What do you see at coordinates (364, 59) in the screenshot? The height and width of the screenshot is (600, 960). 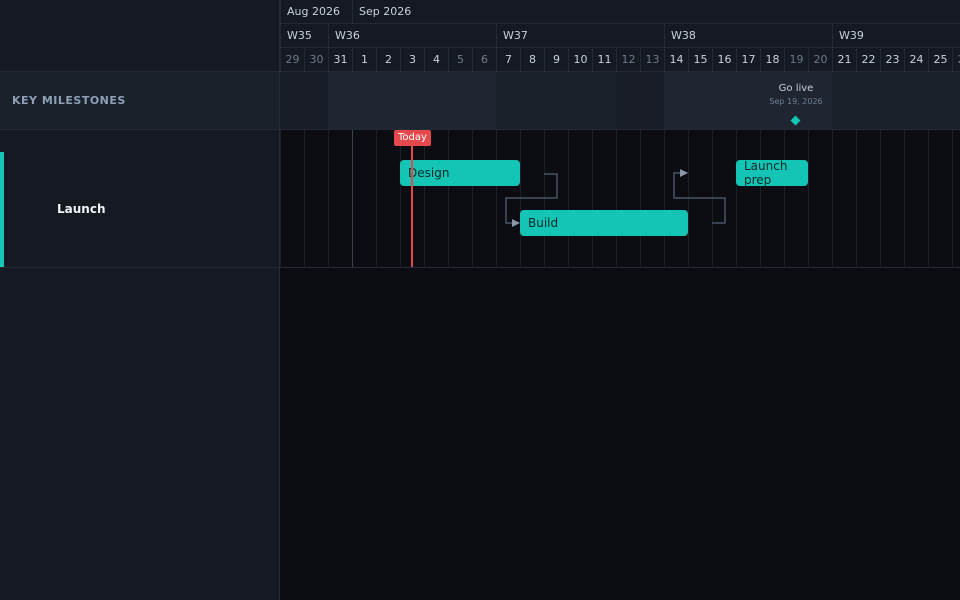 I see `day-cell: 1` at bounding box center [364, 59].